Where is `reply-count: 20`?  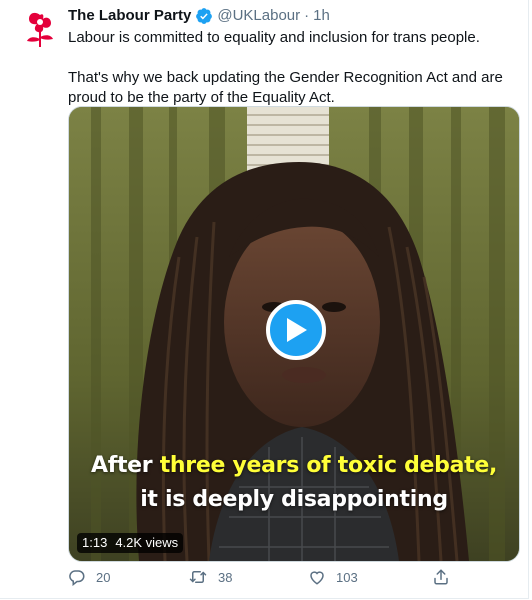
reply-count: 20 is located at coordinates (103, 577).